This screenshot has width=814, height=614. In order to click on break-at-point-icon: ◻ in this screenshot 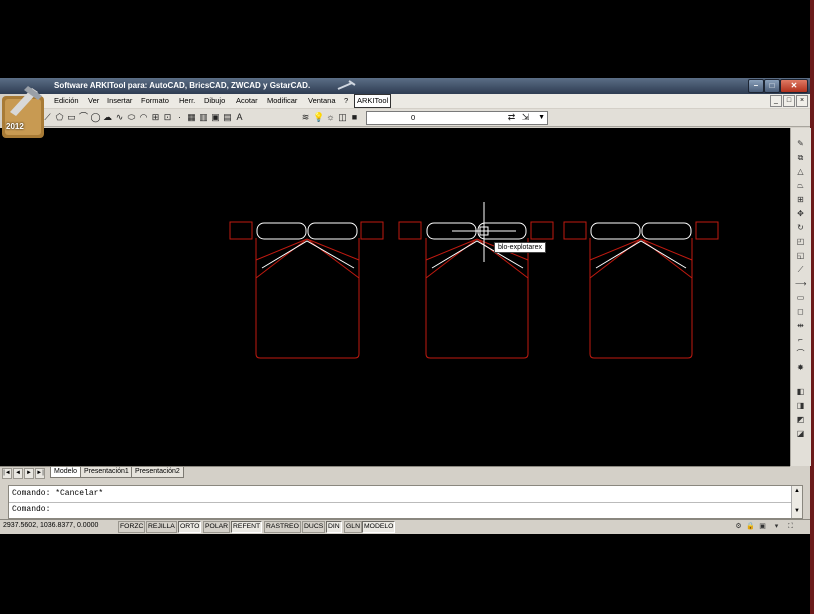, I will do `click(800, 311)`.